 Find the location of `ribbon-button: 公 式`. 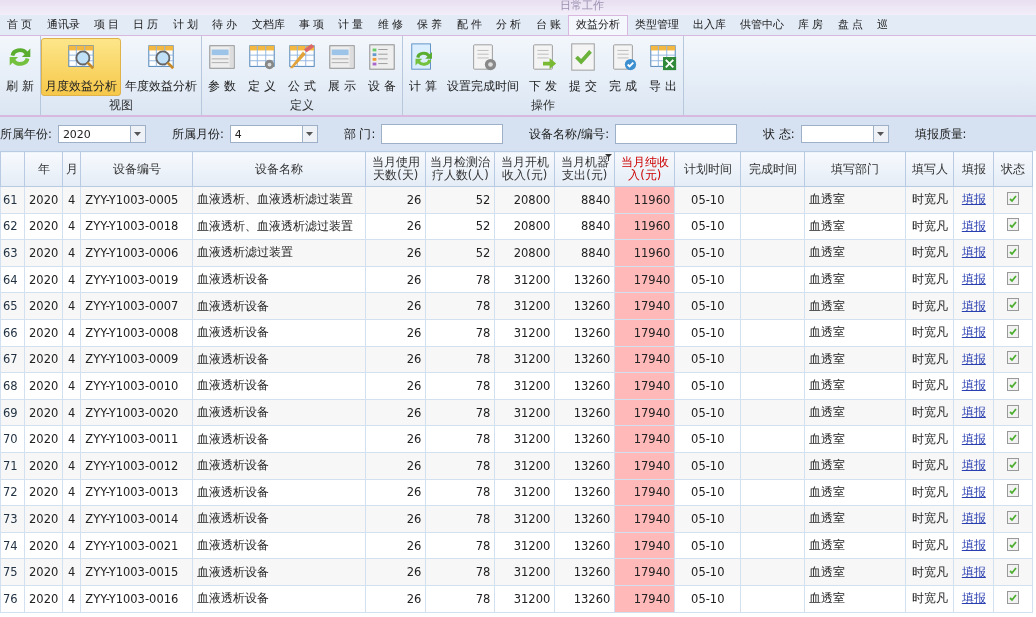

ribbon-button: 公 式 is located at coordinates (302, 67).